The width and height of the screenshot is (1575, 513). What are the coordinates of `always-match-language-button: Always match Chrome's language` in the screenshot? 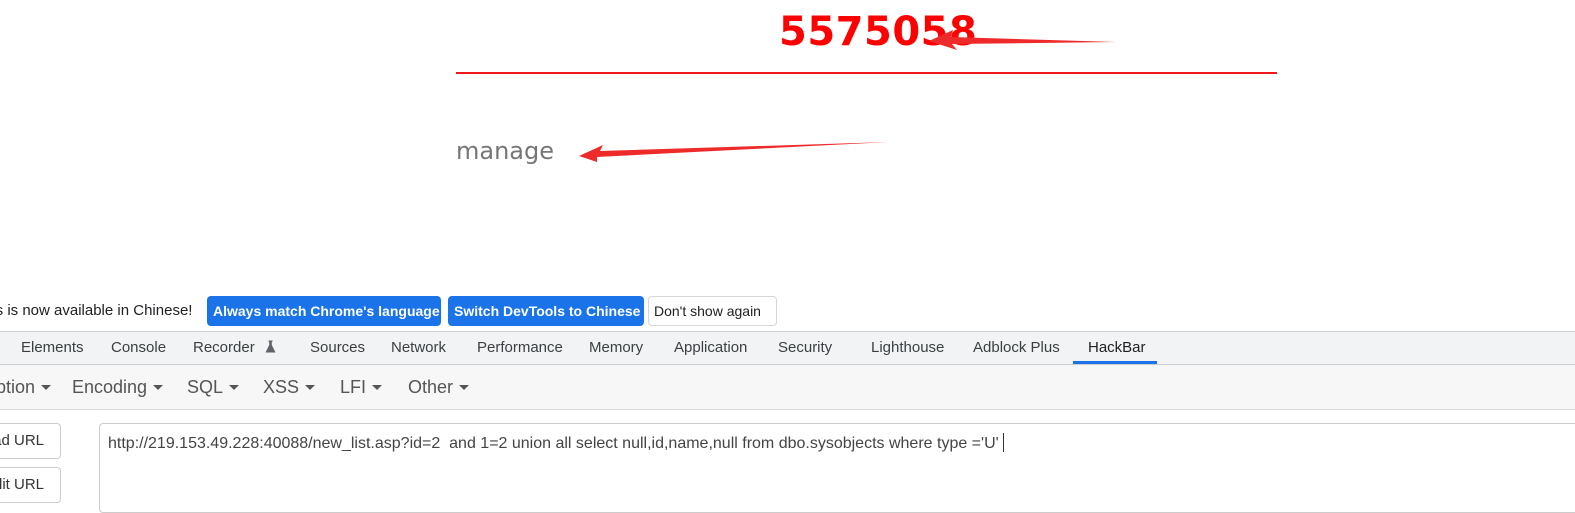 It's located at (324, 311).